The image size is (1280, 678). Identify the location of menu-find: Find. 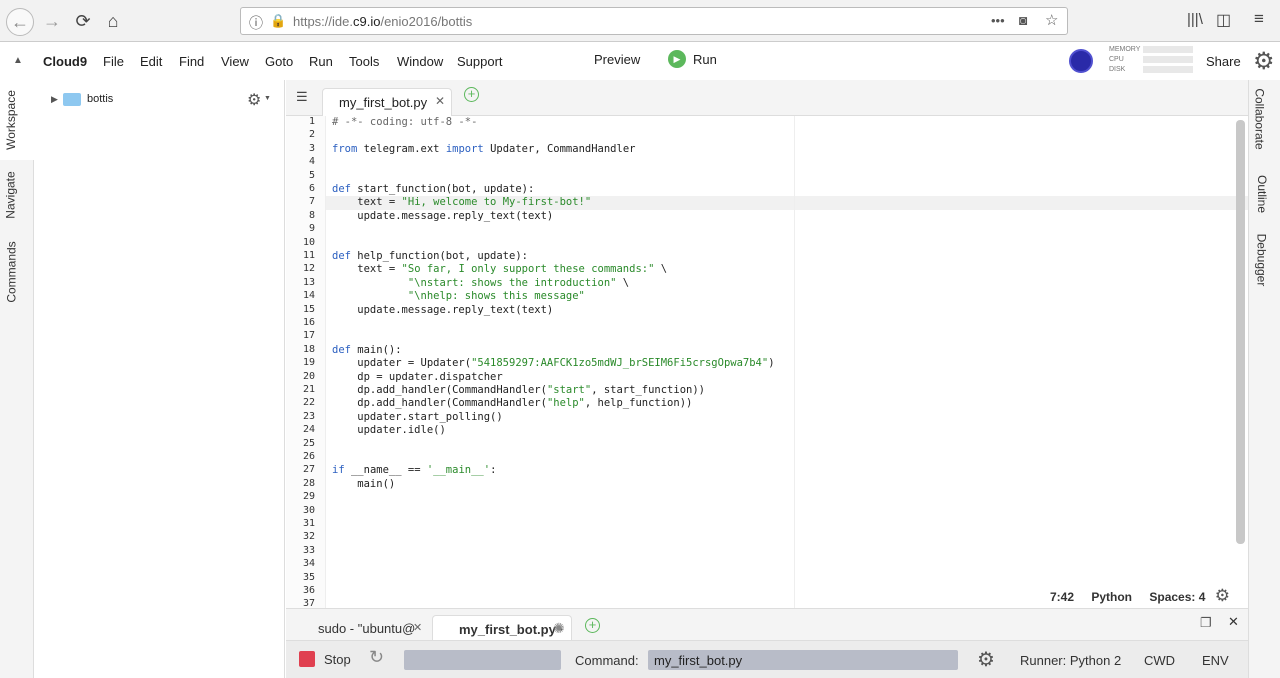
(191, 61).